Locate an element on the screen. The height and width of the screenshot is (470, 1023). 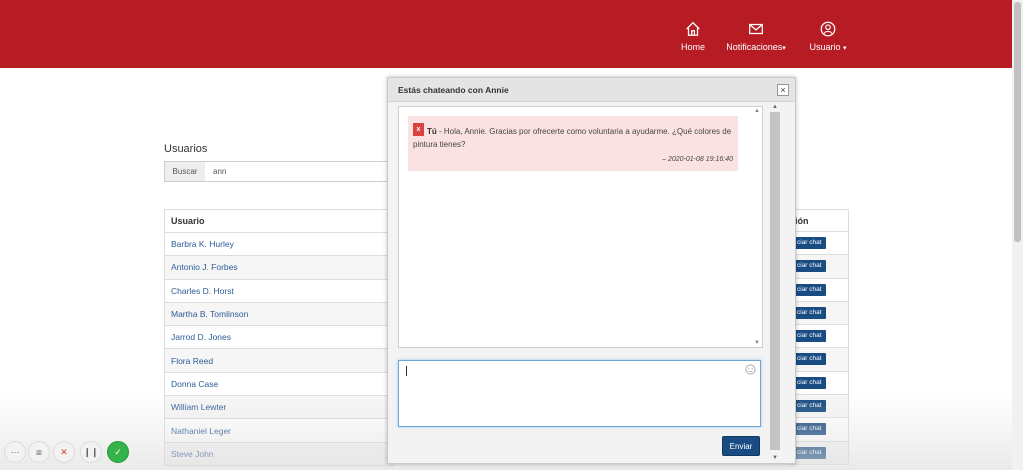
screen-share-button: ⧈ is located at coordinates (39, 452).